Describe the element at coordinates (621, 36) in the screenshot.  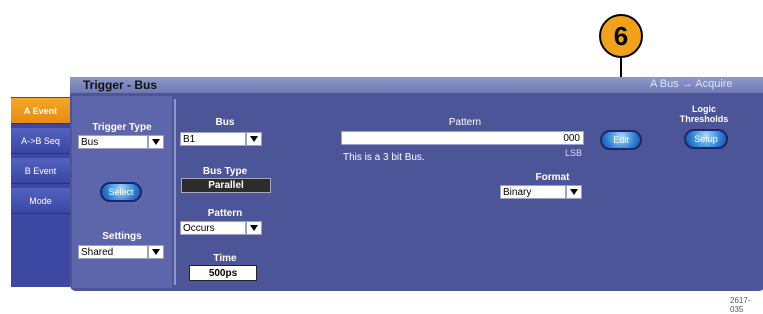
I see `callout-number: 6` at that location.